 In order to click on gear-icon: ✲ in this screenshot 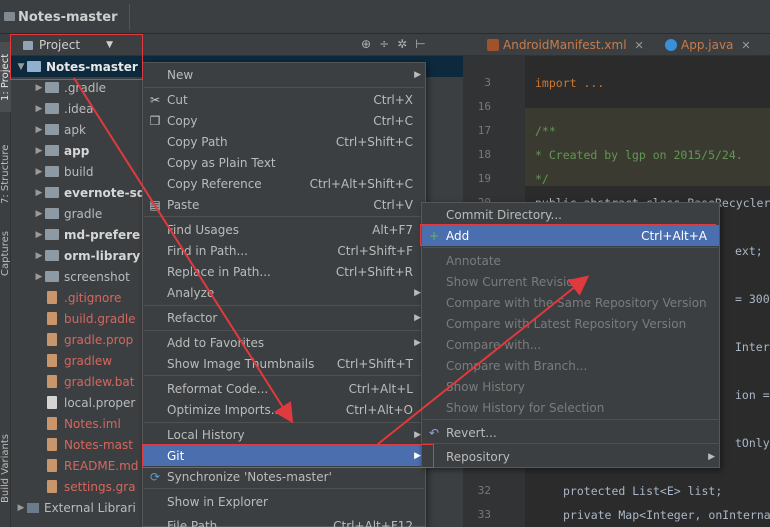, I will do `click(402, 44)`.